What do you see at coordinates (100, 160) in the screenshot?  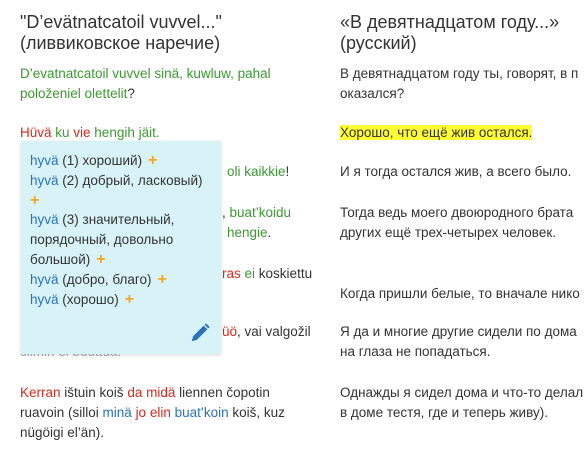 I see `entry-gloss: (1) хороший)` at bounding box center [100, 160].